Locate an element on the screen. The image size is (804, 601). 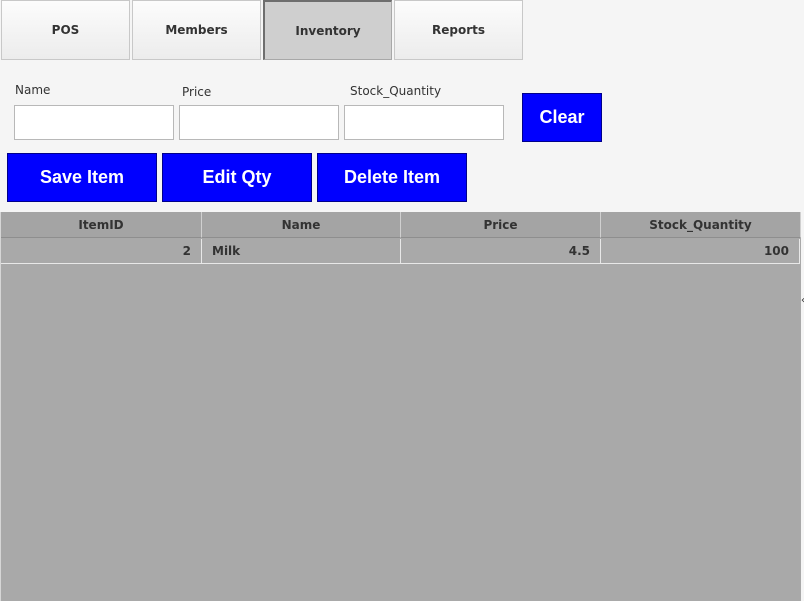
cell-price: 4.5 is located at coordinates (501, 251).